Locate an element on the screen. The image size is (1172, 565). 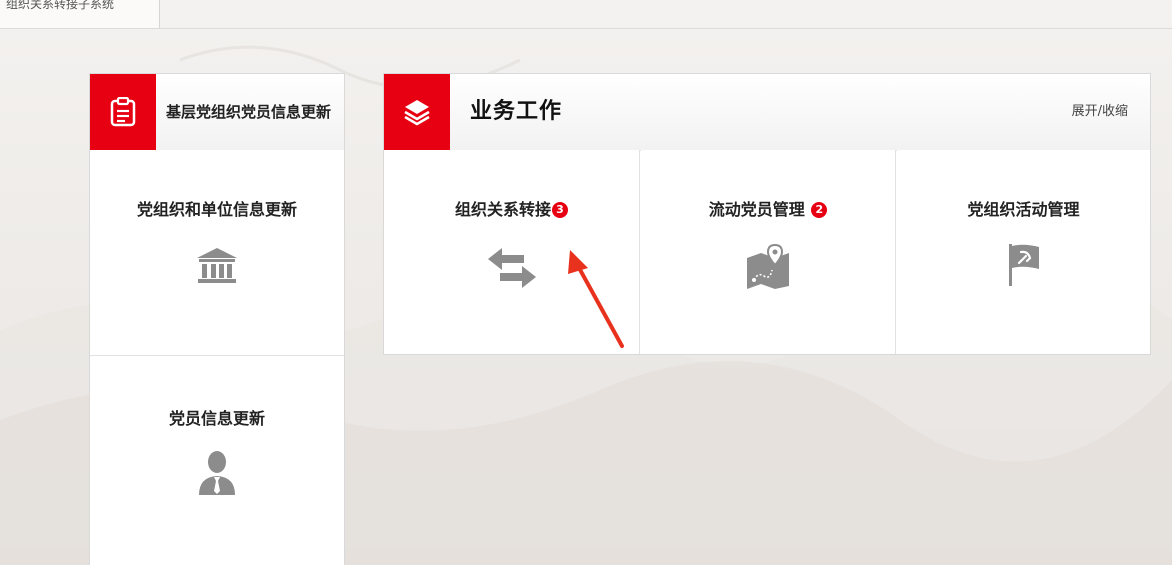
member-info-update-label: 党员信息更新 is located at coordinates (216, 418).